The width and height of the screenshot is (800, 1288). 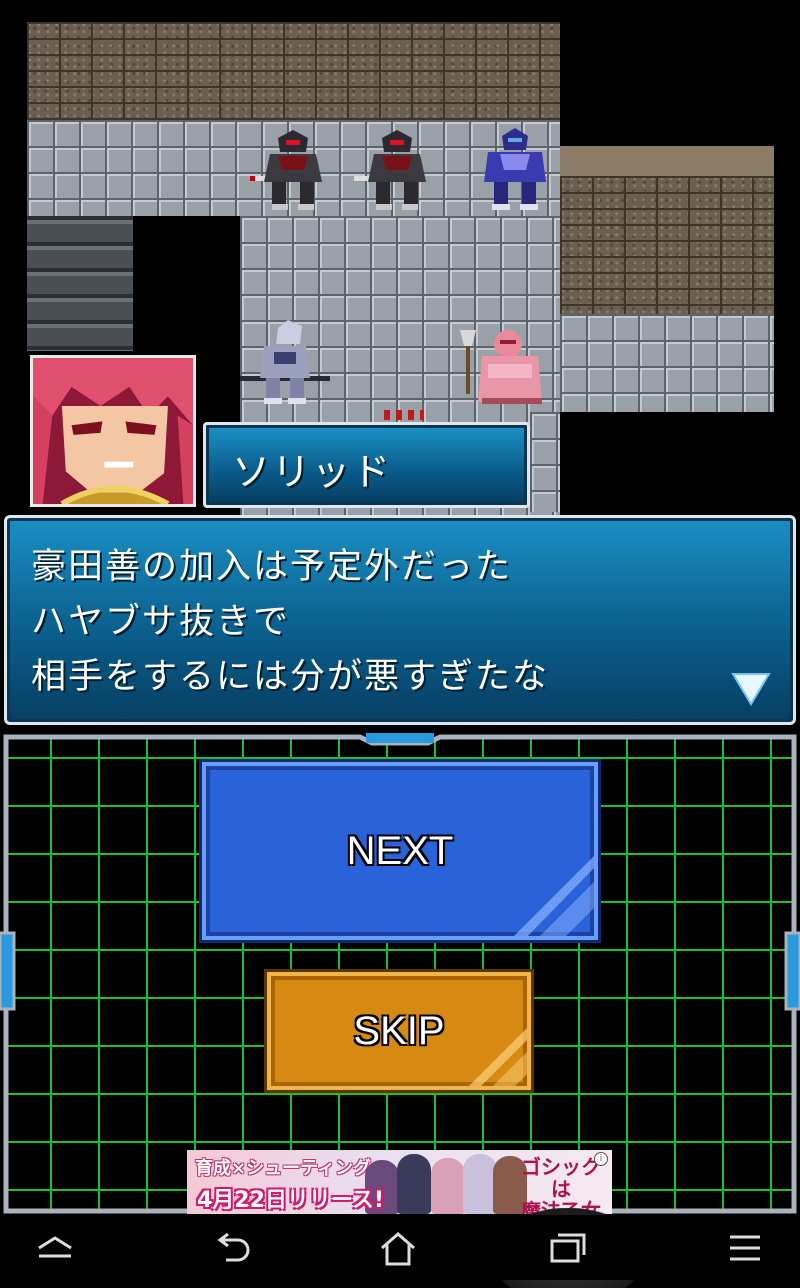 What do you see at coordinates (80, 283) in the screenshot?
I see `stairs-left` at bounding box center [80, 283].